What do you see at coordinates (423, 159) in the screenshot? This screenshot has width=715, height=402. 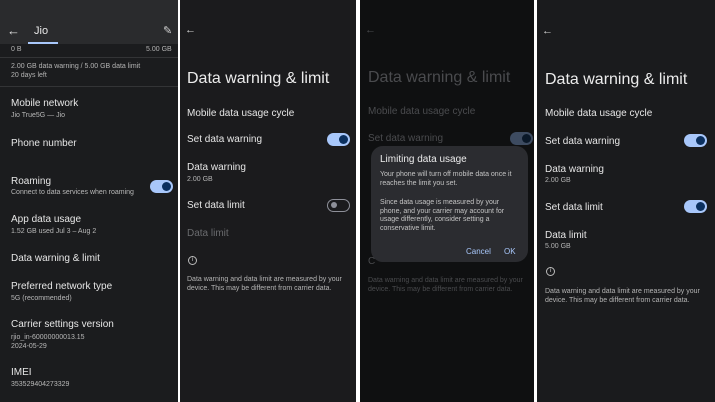 I see `dialog-title: Limiting data usage` at bounding box center [423, 159].